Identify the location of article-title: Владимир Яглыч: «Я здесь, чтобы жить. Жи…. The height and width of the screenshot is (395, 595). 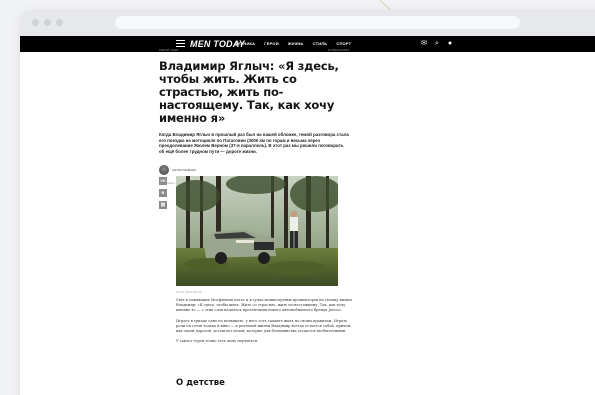
(249, 92).